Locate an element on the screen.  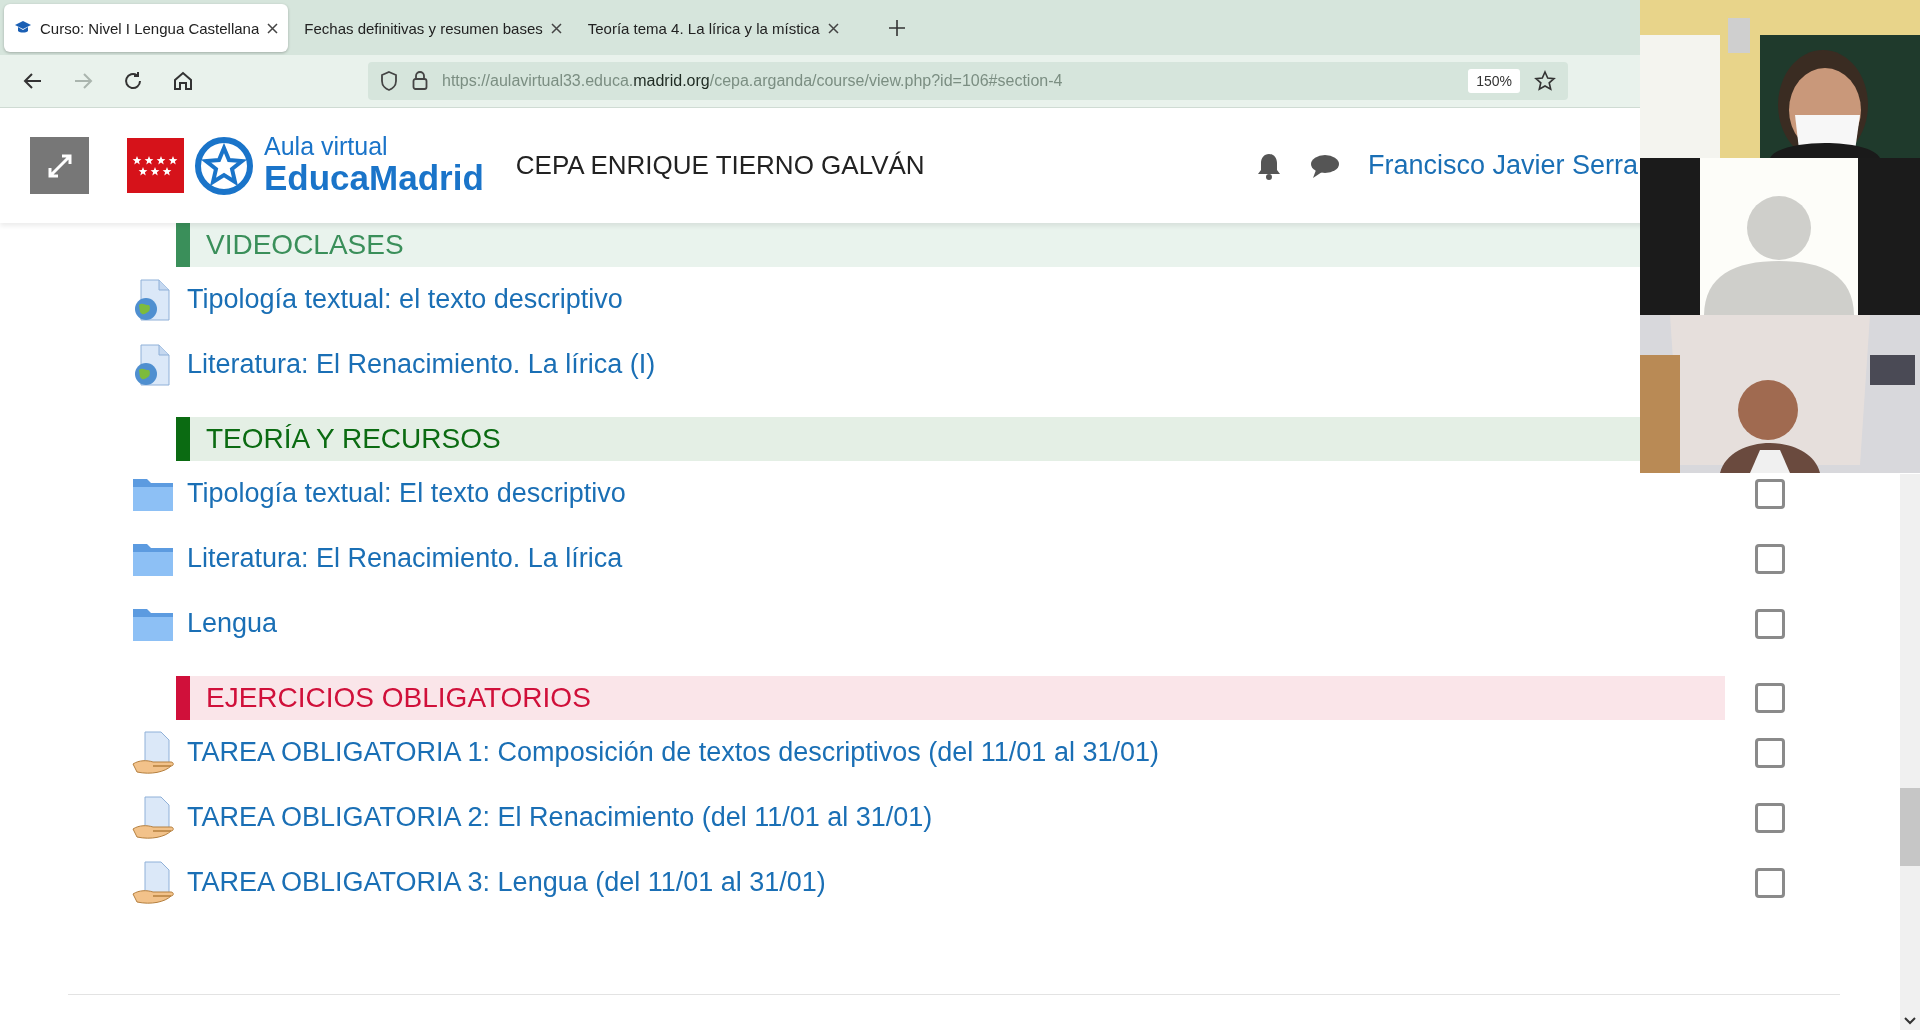
user-name-link: Francisco Javier Serra is located at coordinates (1502, 165).